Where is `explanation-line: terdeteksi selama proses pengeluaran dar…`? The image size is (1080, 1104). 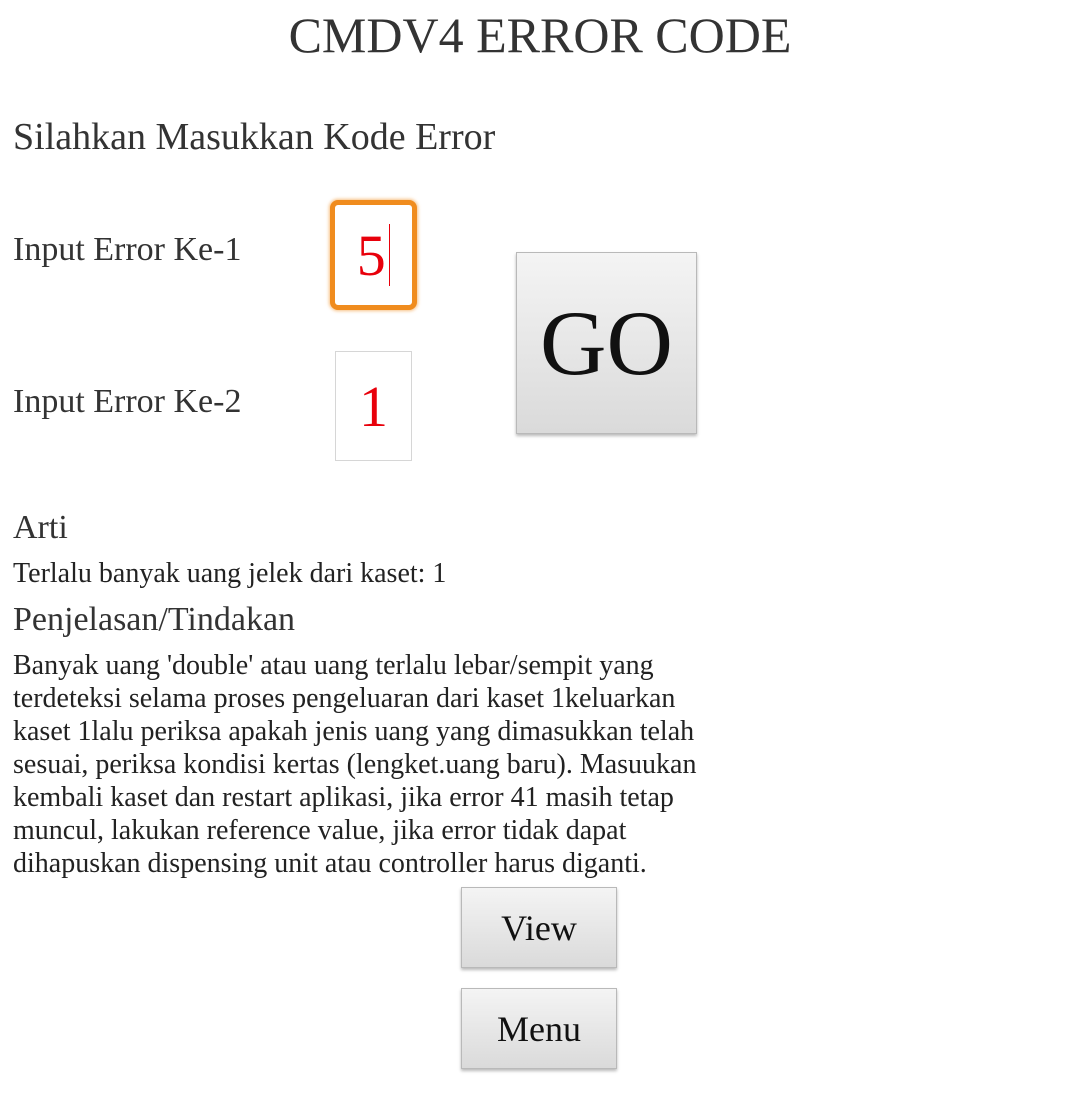
explanation-line: terdeteksi selama proses pengeluaran dar… is located at coordinates (344, 698).